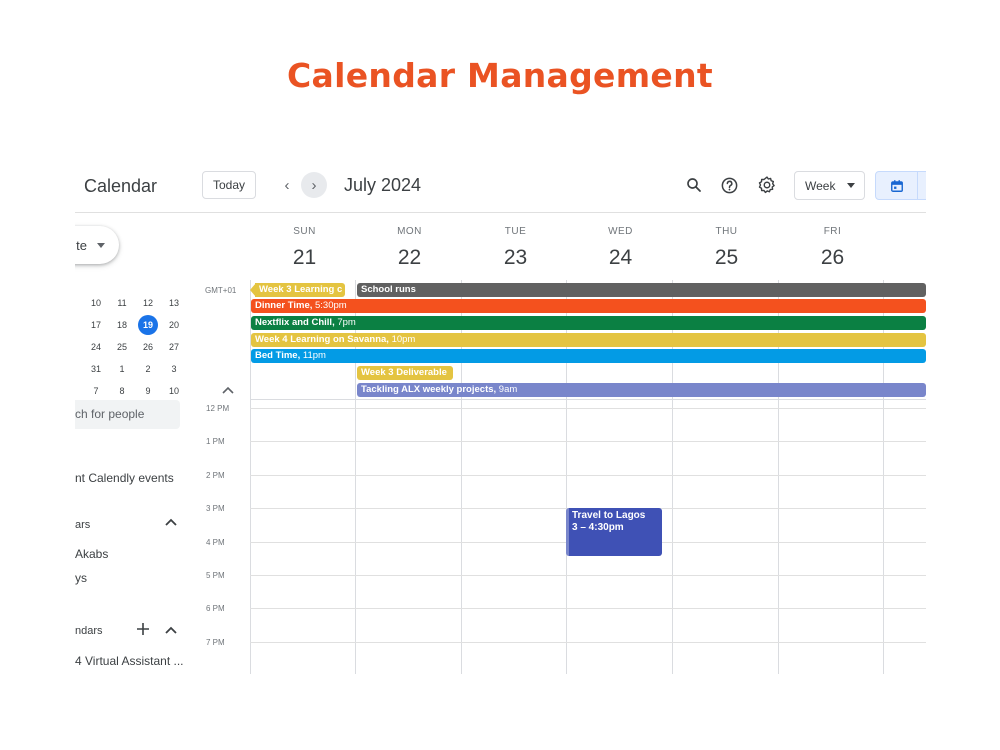 The height and width of the screenshot is (750, 1000). Describe the element at coordinates (300, 290) in the screenshot. I see `all-day-event: Week 3 Learning c` at that location.